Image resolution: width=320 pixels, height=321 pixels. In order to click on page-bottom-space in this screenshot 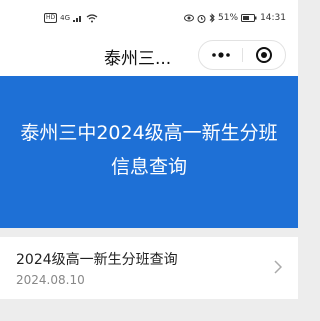, I will do `click(149, 313)`.